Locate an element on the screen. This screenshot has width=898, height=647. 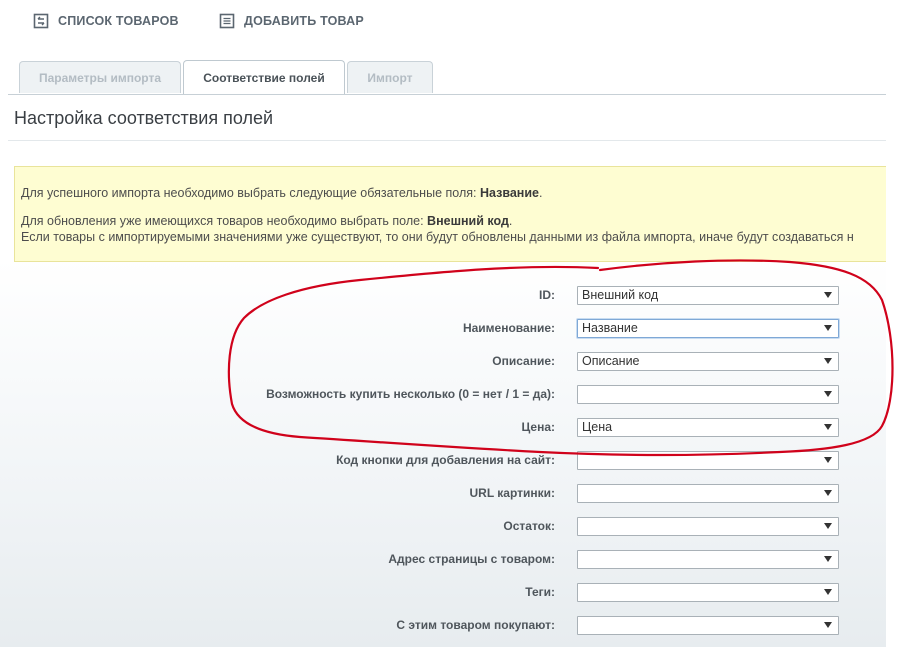
field-row-description: Описание is located at coordinates (443, 361).